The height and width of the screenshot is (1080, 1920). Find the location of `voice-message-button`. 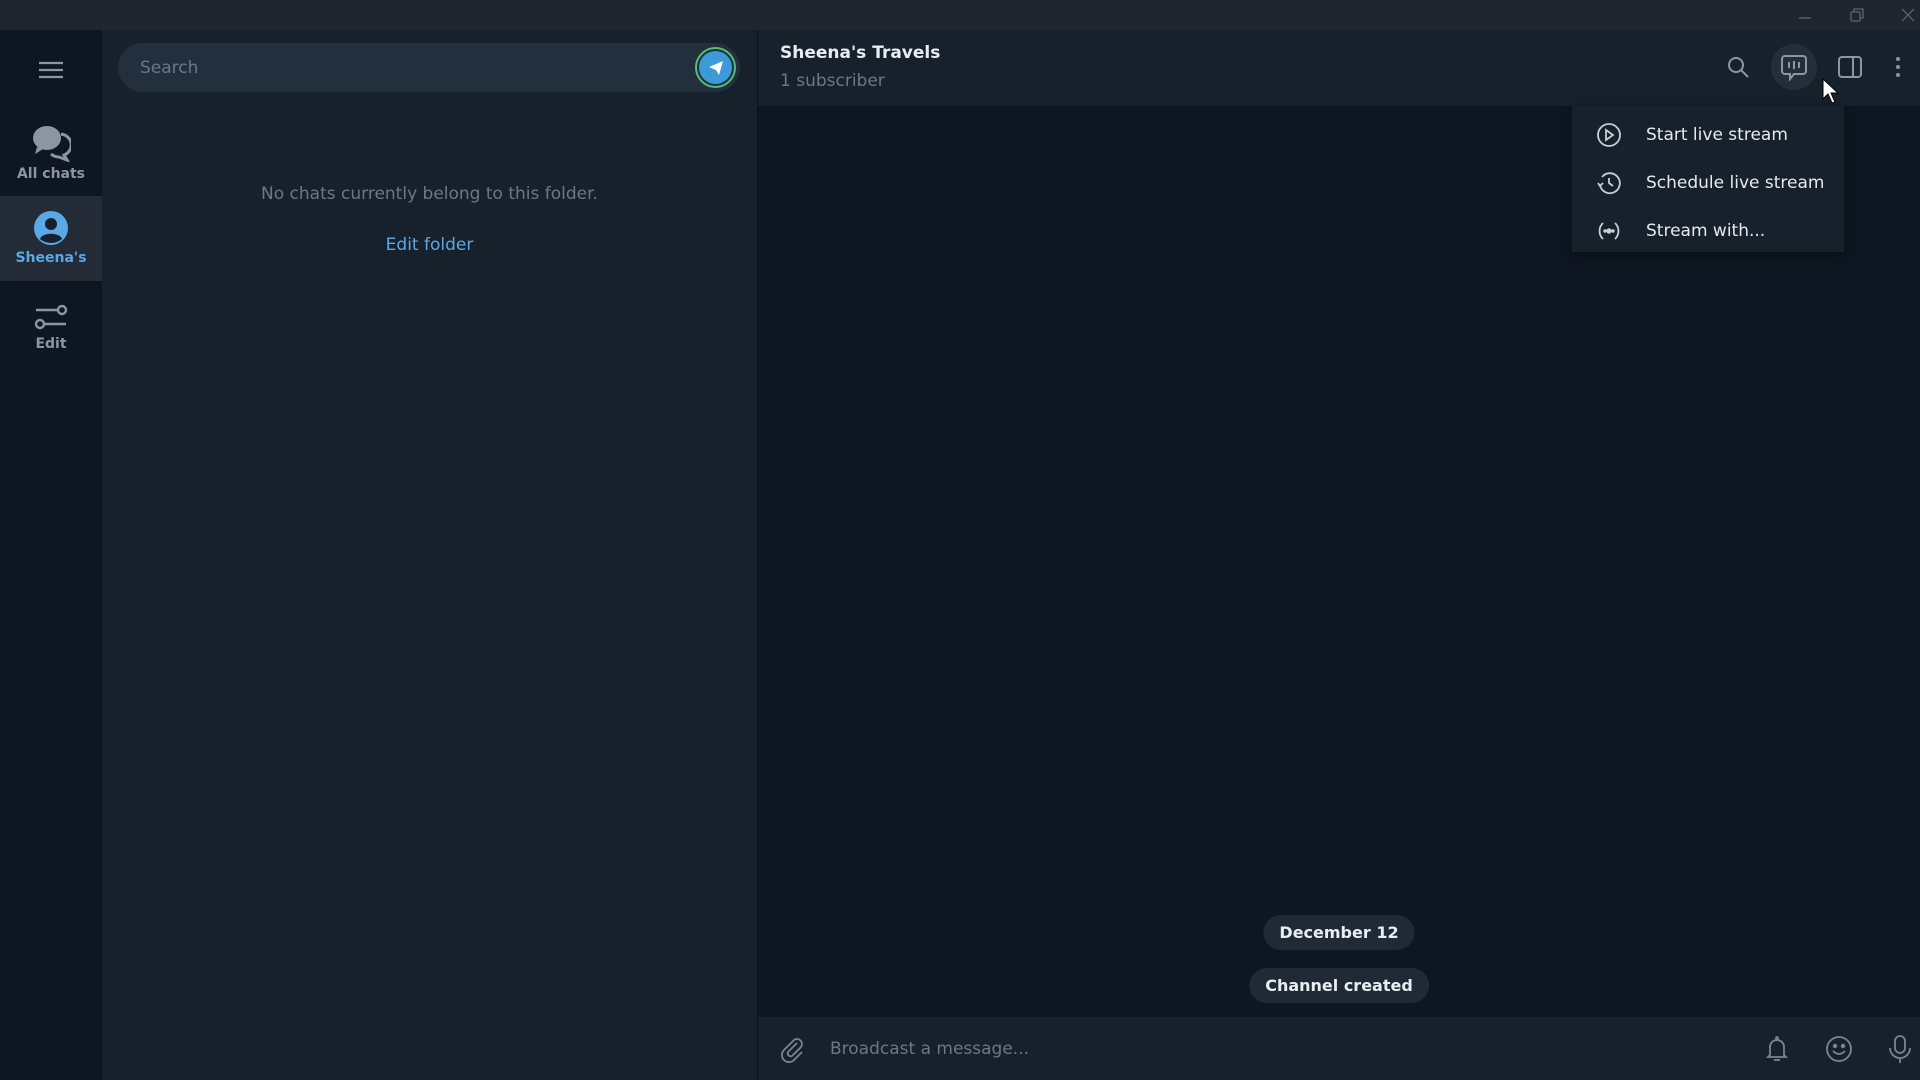

voice-message-button is located at coordinates (1899, 1049).